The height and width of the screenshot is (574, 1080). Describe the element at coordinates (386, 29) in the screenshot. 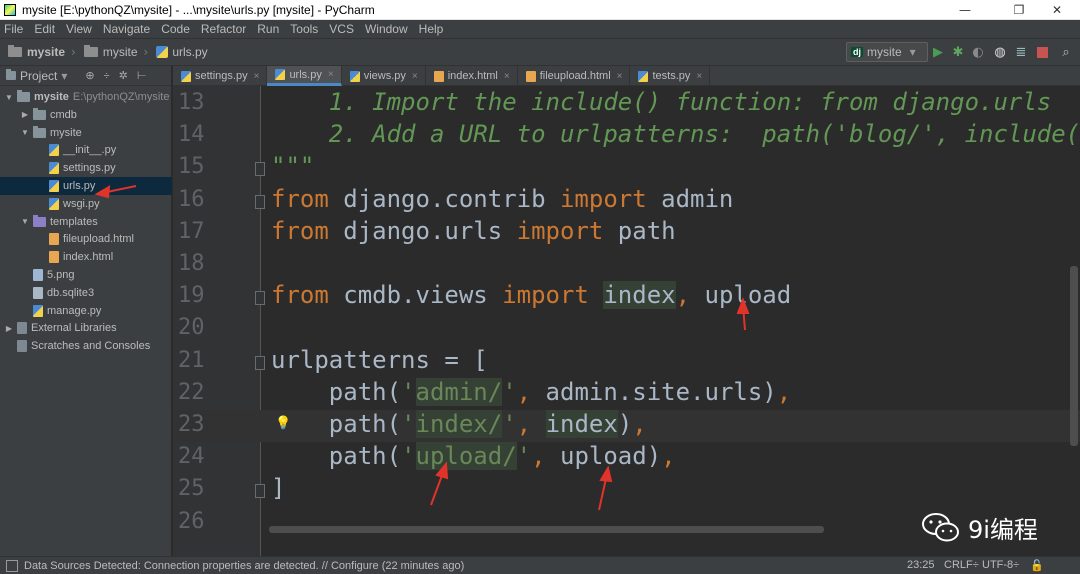

I see `menu-window: Window` at that location.